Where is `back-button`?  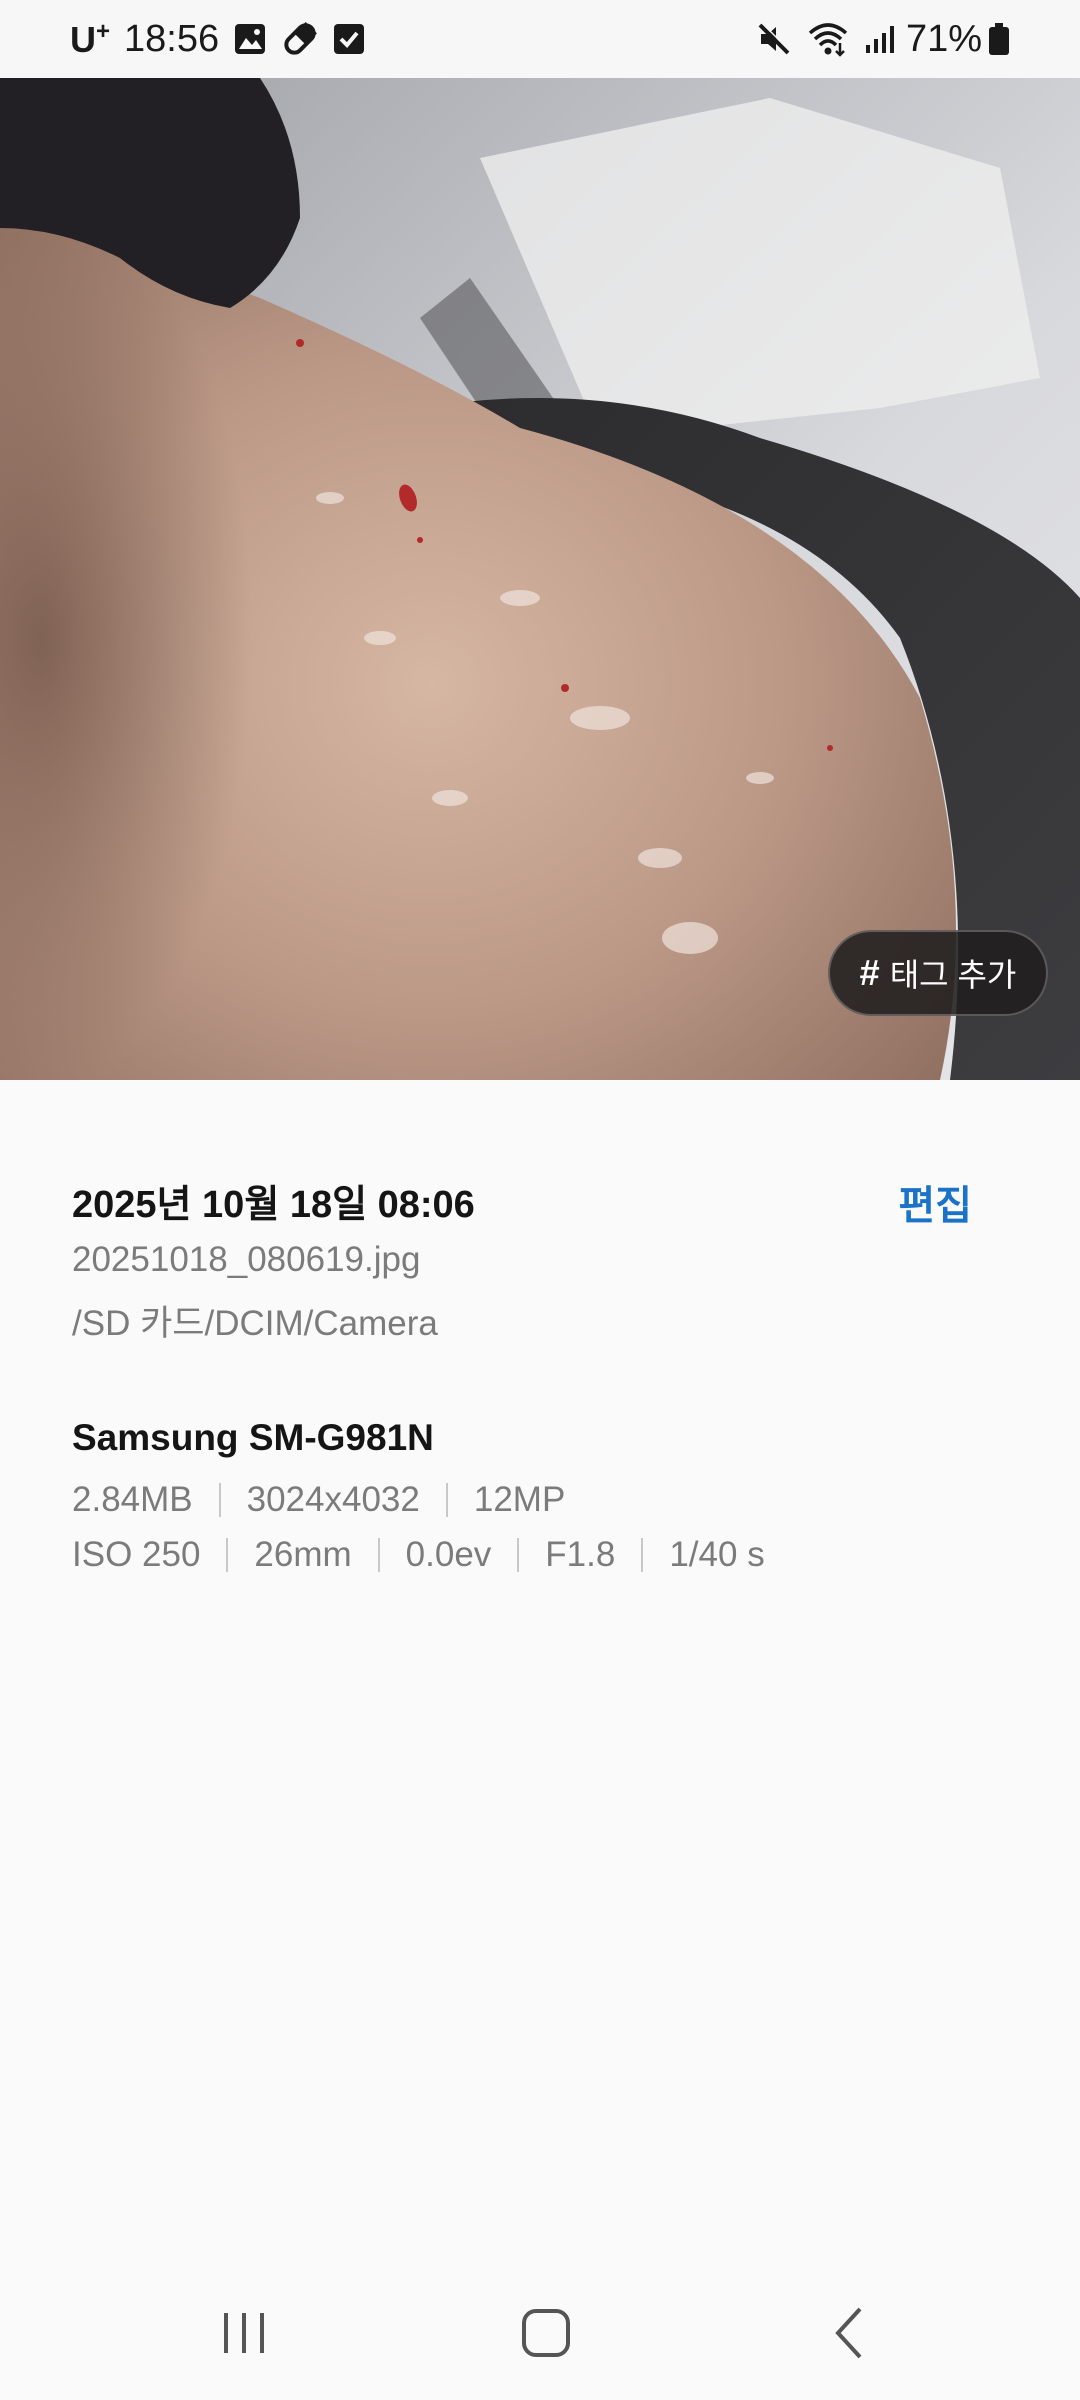 back-button is located at coordinates (850, 2333).